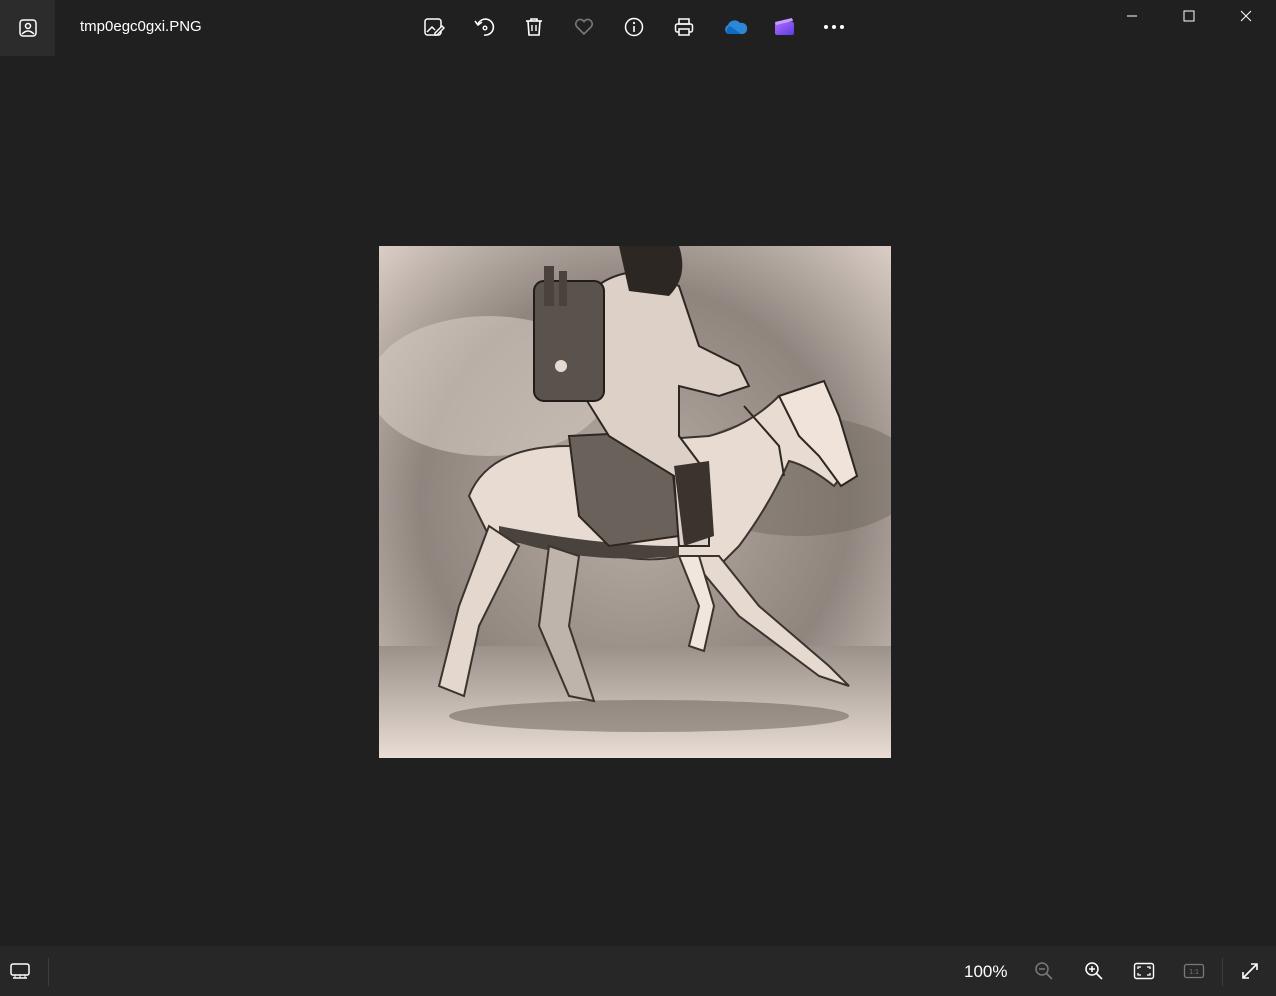 The height and width of the screenshot is (996, 1276). I want to click on minimize-icon, so click(1132, 16).